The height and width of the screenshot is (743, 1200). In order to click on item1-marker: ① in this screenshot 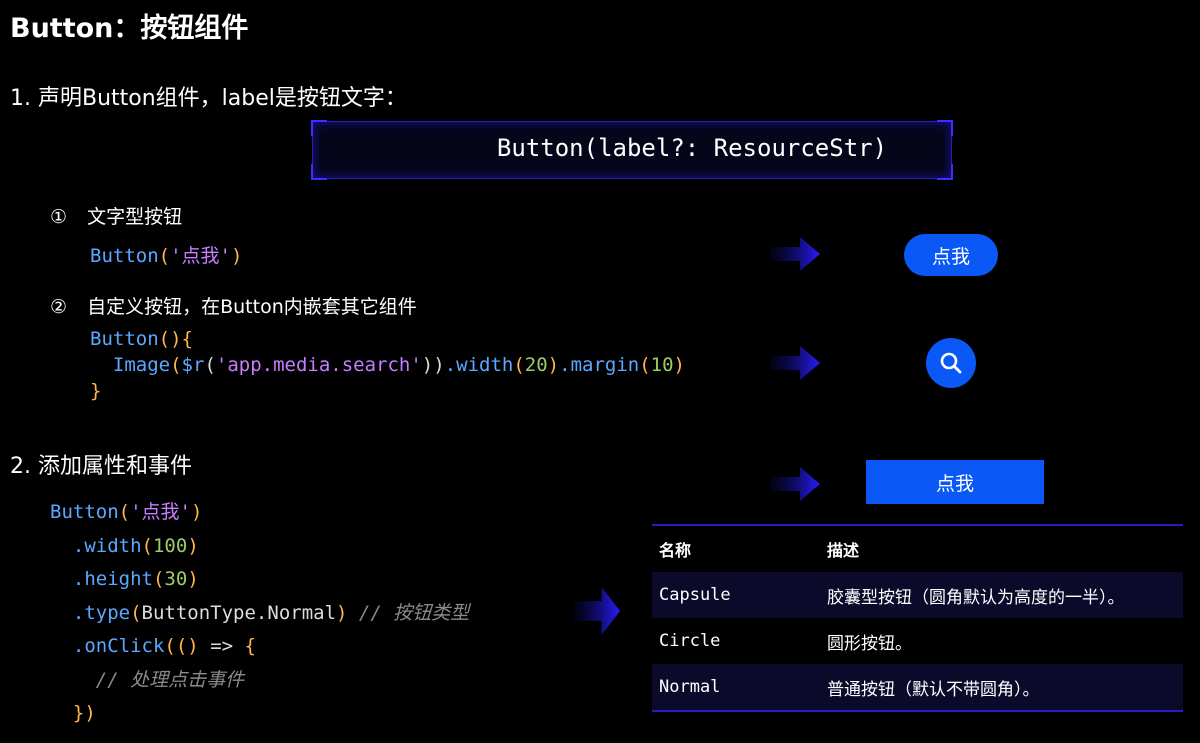, I will do `click(59, 217)`.